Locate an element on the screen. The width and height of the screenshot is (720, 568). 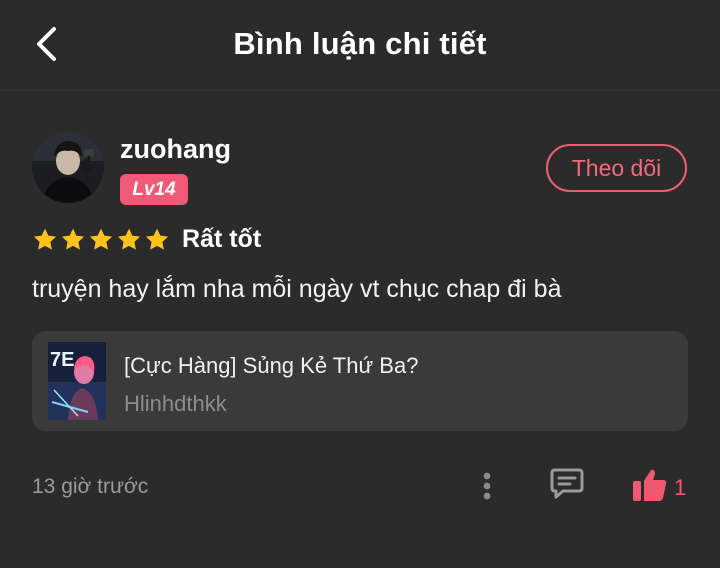
rating-stars is located at coordinates (101, 240).